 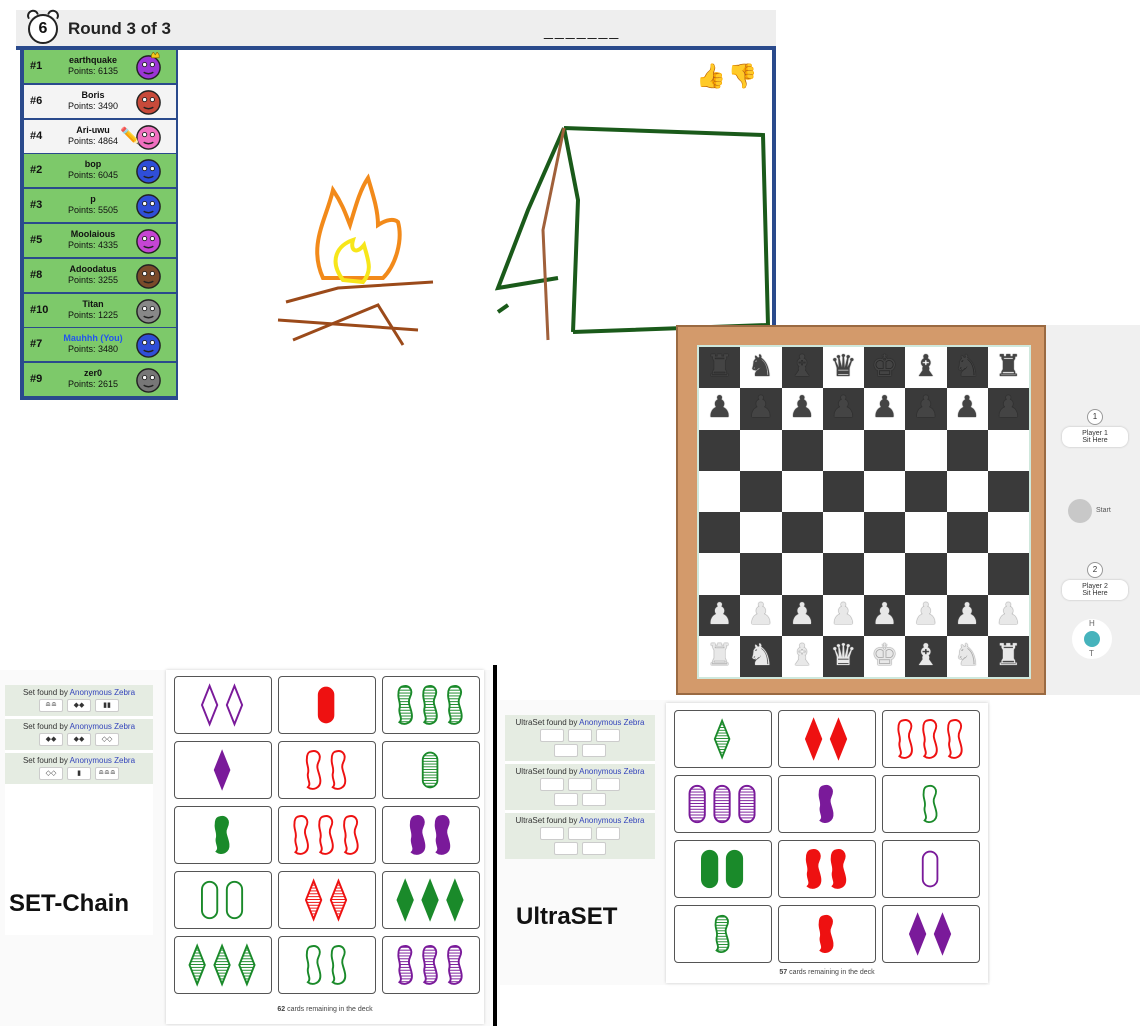 I want to click on player-row: #7 Mauhhh (You) Points: 3480, so click(x=100, y=345).